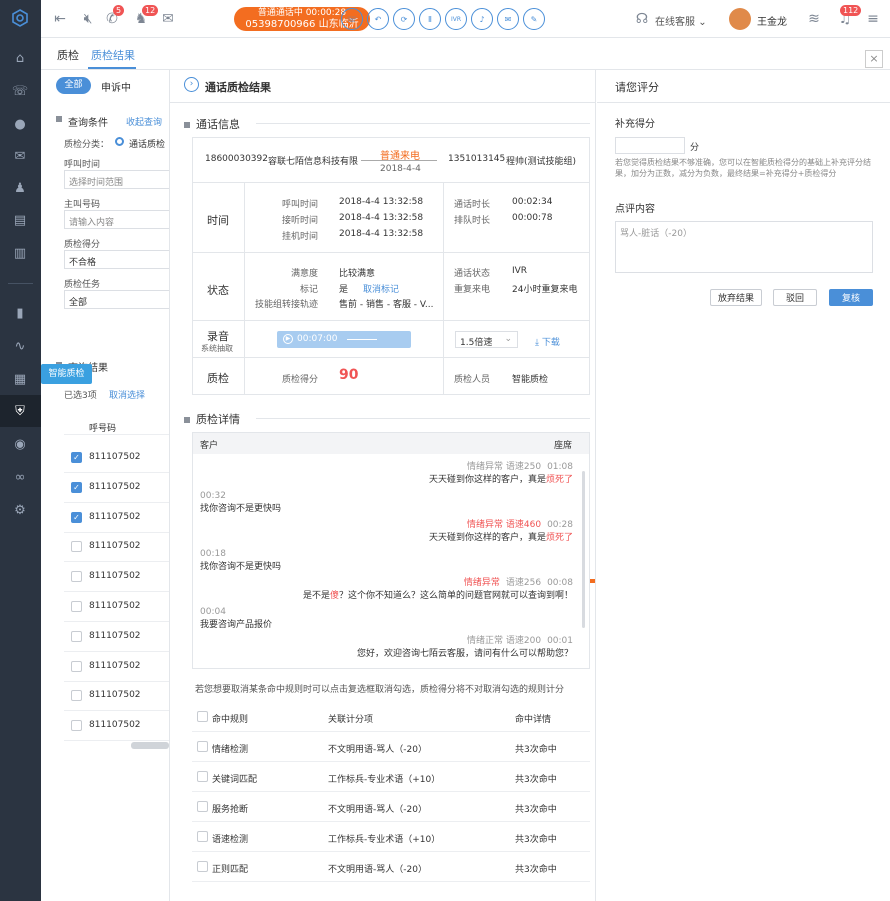 This screenshot has width=890, height=901. What do you see at coordinates (740, 19) in the screenshot?
I see `avatar` at bounding box center [740, 19].